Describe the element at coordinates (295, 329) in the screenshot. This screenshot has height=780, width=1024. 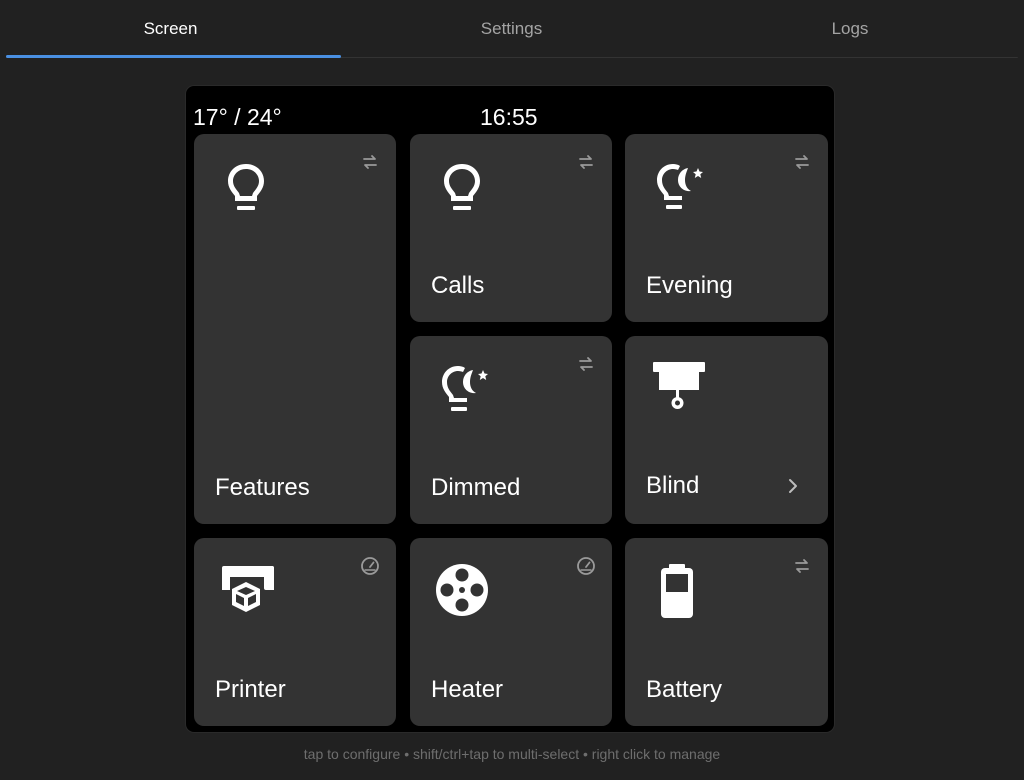
I see `tile-features: Features` at that location.